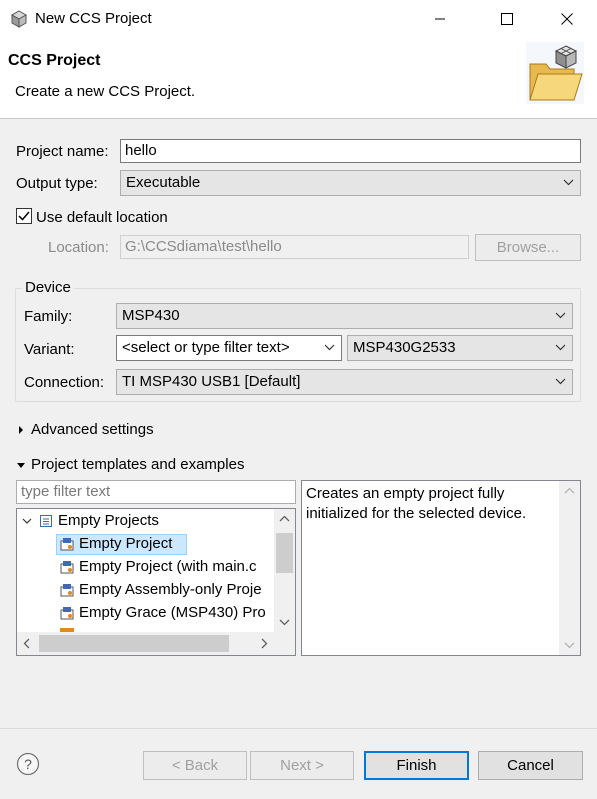 Image resolution: width=597 pixels, height=799 pixels. Describe the element at coordinates (284, 643) in the screenshot. I see `scroll-corner` at that location.